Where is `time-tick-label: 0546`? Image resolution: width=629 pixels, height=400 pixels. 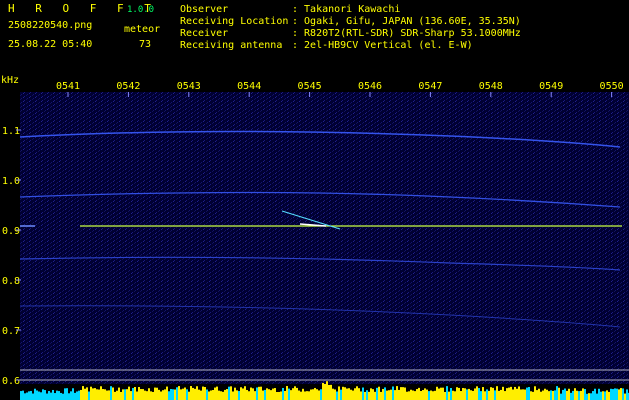
time-tick-label: 0546 is located at coordinates (370, 86).